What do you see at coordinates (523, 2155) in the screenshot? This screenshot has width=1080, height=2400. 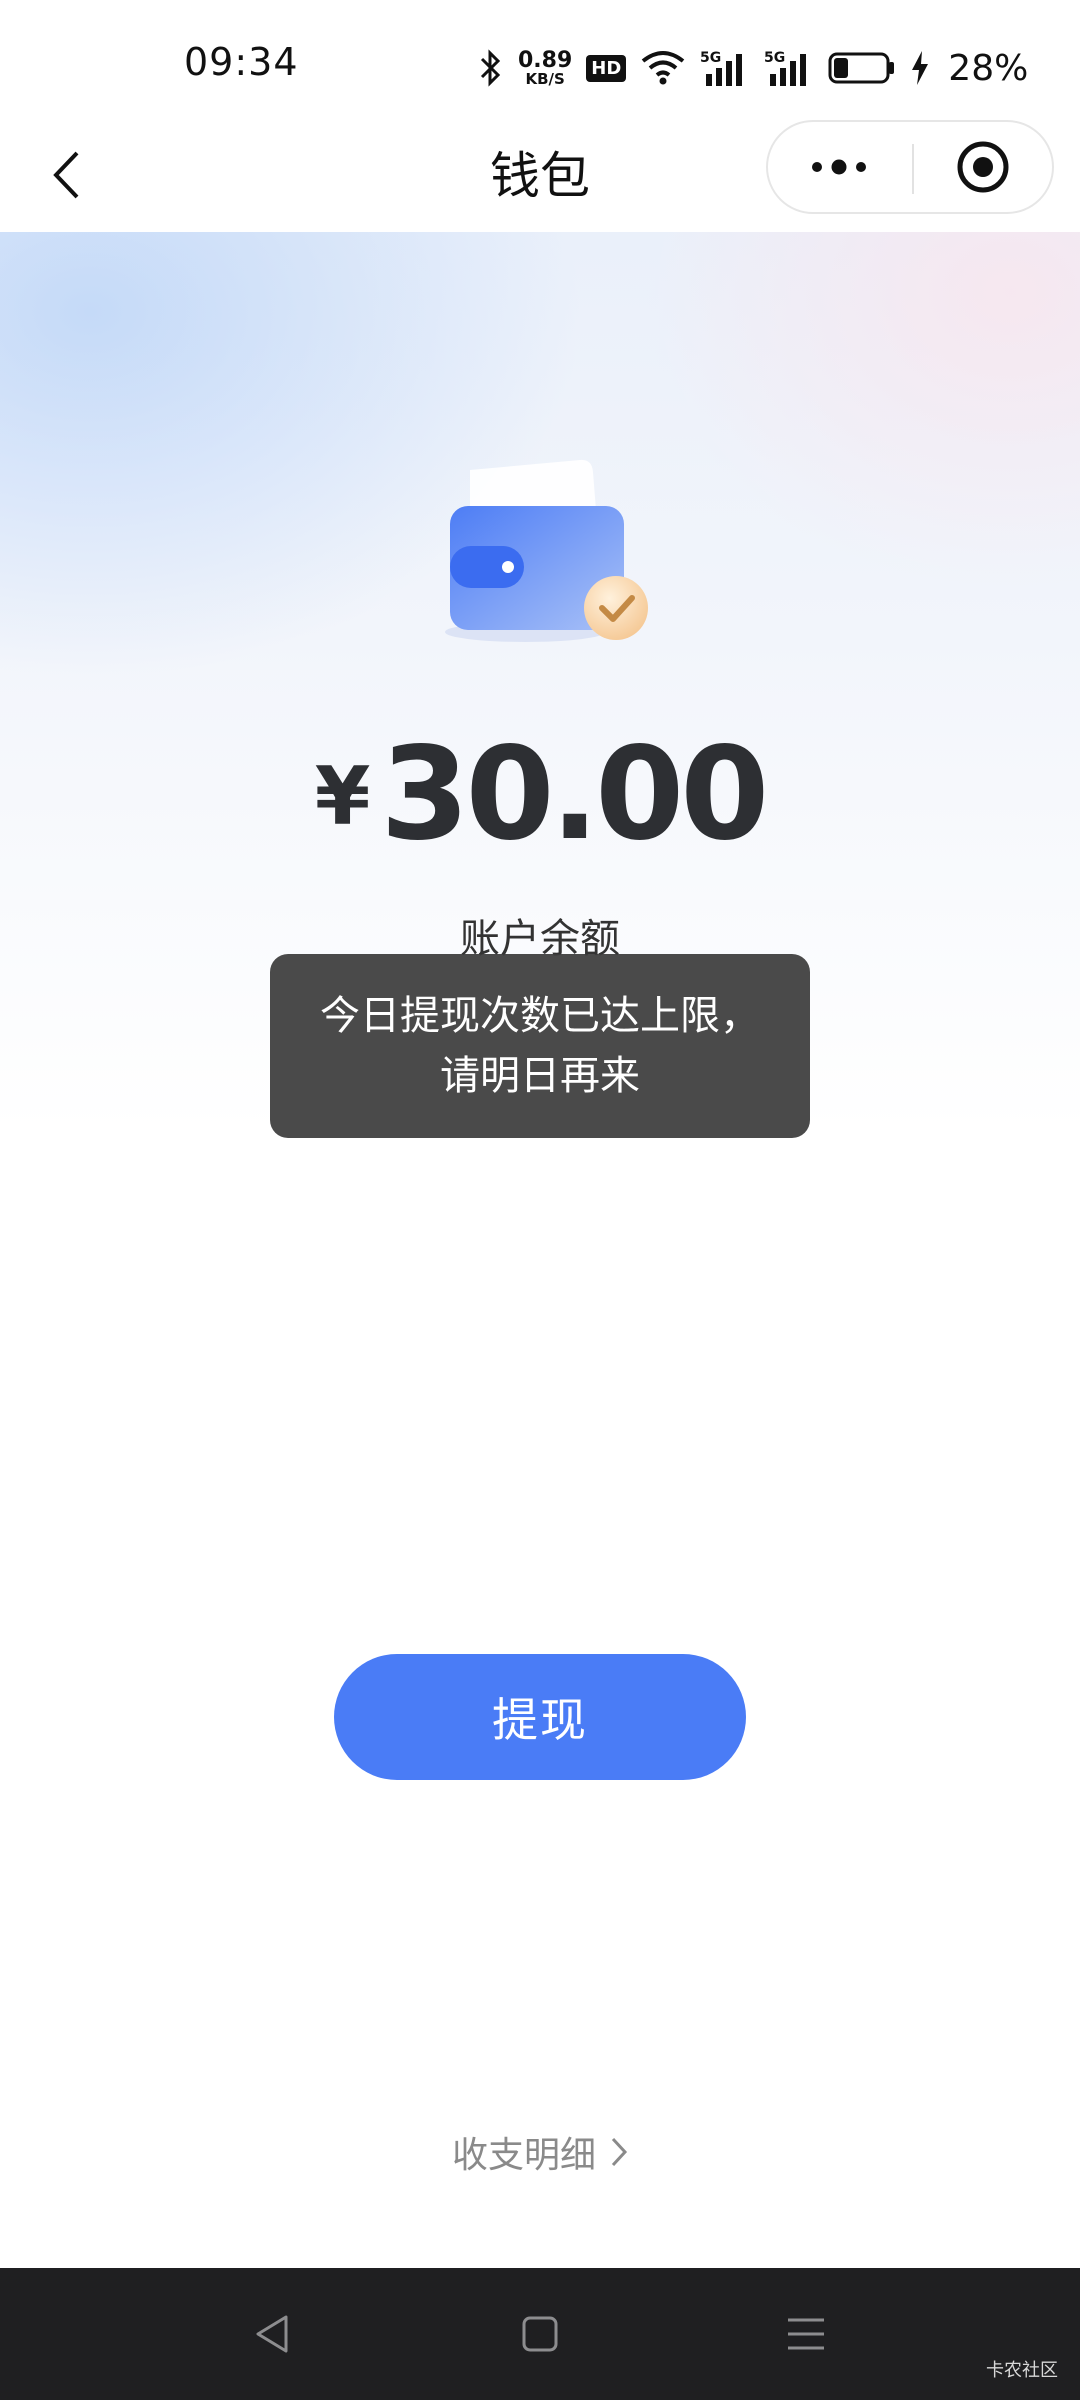 I see `details-label: 收支明细` at bounding box center [523, 2155].